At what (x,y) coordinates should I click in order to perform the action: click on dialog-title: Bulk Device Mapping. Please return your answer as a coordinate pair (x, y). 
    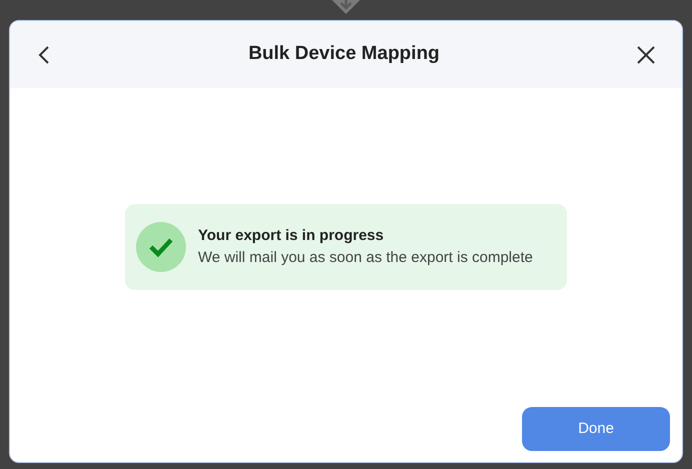
    Looking at the image, I should click on (344, 54).